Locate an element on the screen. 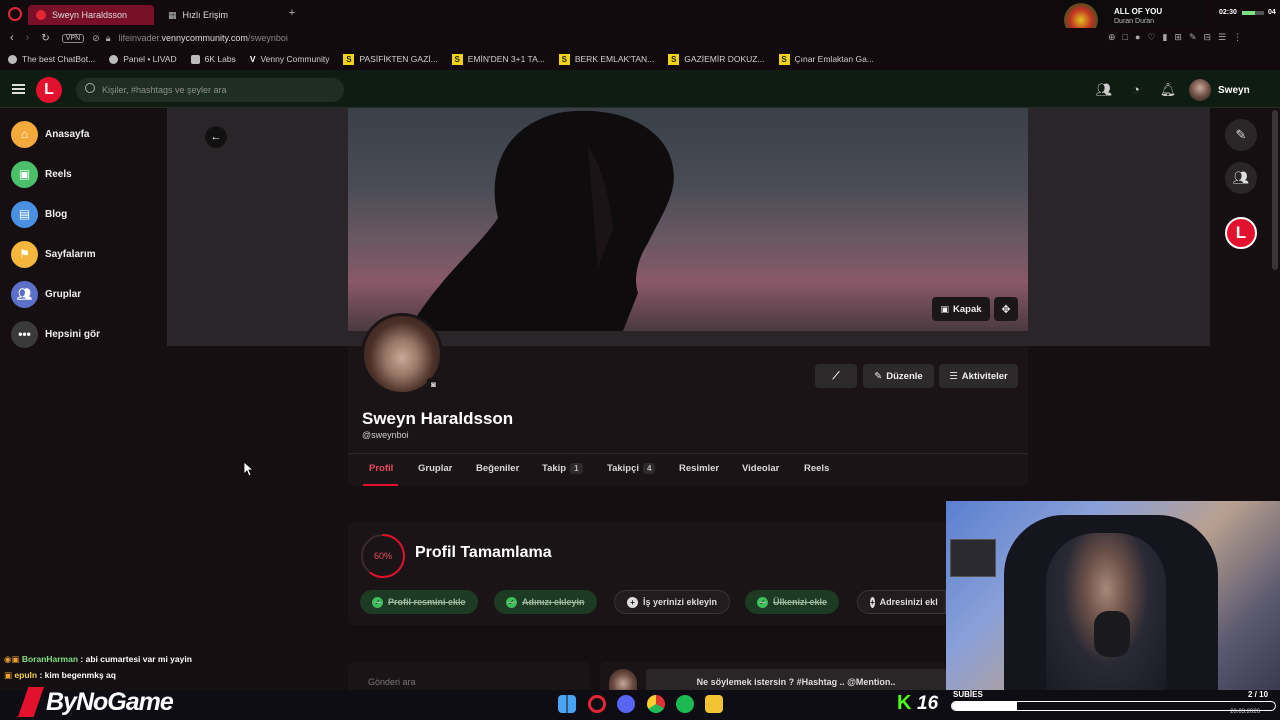 This screenshot has height=720, width=1280. chat-message: ▣ epuln : kim begenmkş aq is located at coordinates (60, 675).